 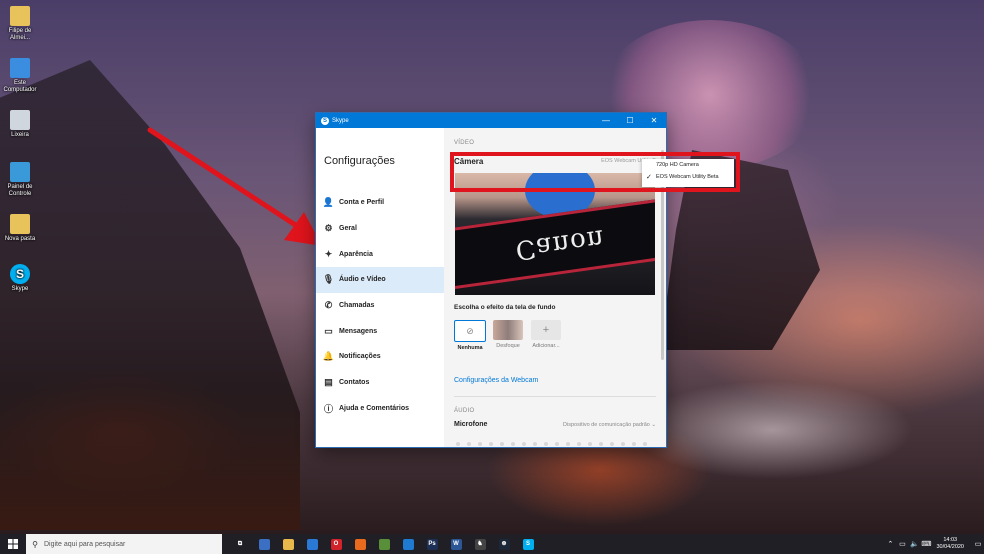 What do you see at coordinates (464, 411) in the screenshot?
I see `audio-section-label: ÁUDIO` at bounding box center [464, 411].